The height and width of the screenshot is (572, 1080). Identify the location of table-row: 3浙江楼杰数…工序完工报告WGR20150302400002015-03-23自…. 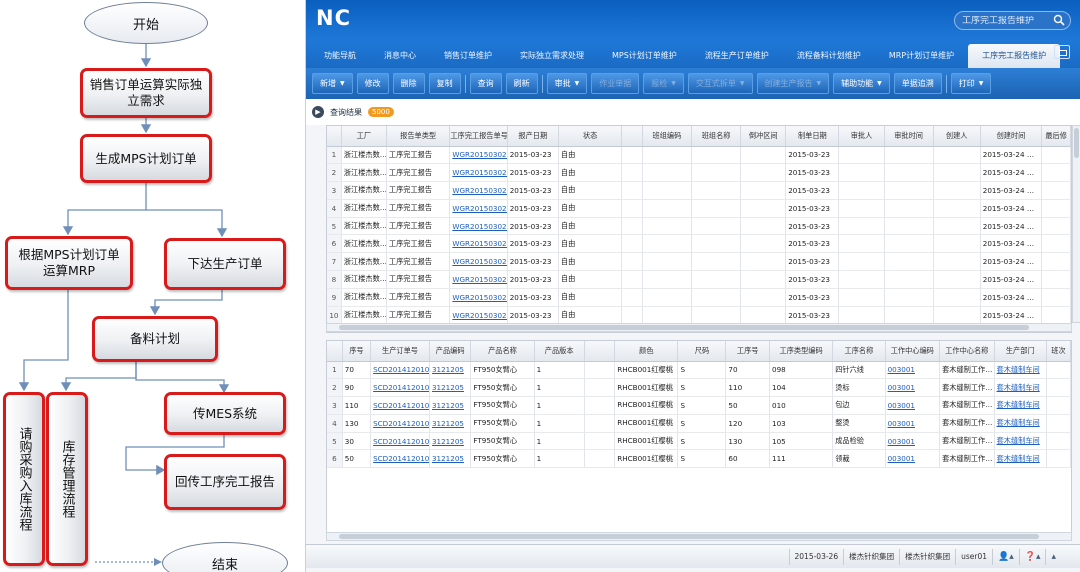
(699, 190).